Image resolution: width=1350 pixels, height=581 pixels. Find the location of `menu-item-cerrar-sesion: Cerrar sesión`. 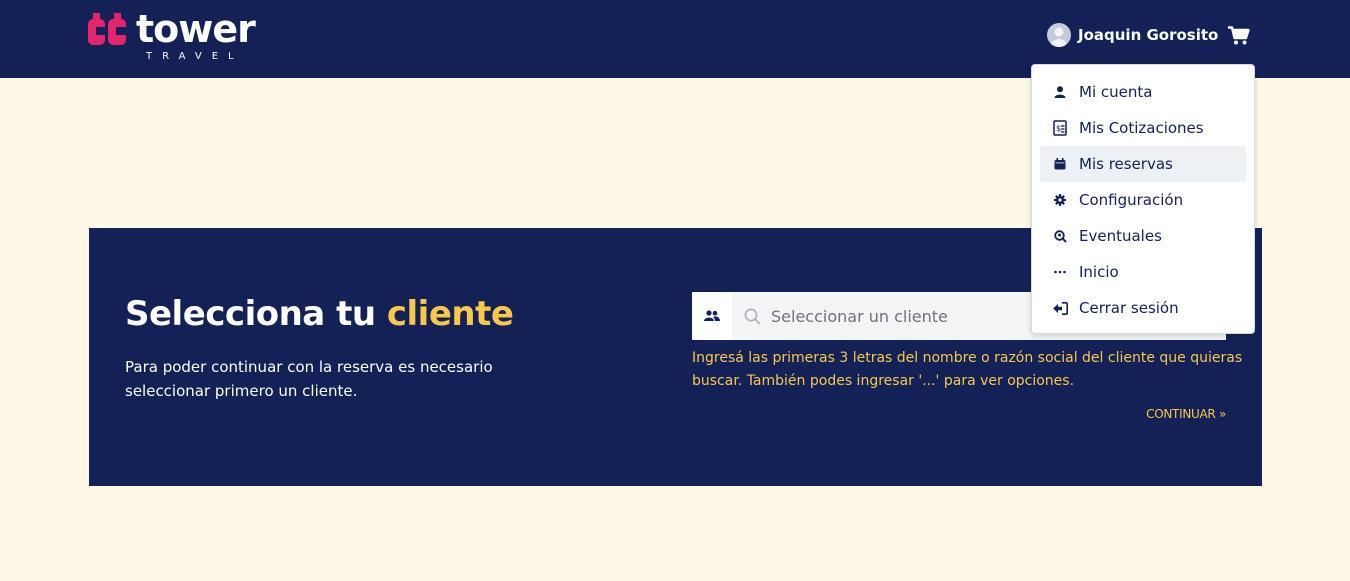

menu-item-cerrar-sesion: Cerrar sesión is located at coordinates (1143, 308).